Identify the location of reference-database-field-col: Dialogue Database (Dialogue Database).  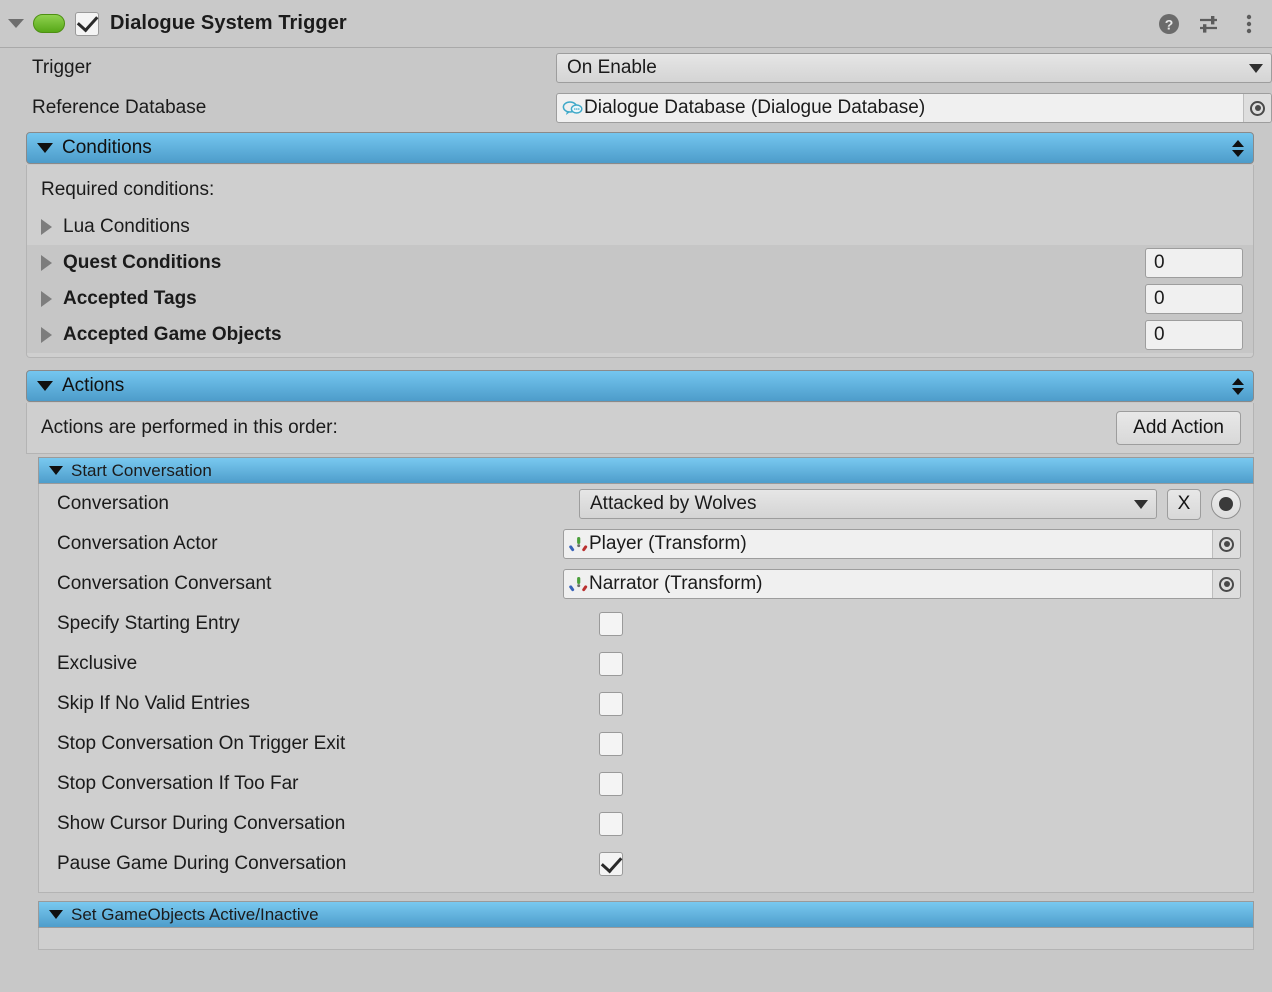
(914, 108).